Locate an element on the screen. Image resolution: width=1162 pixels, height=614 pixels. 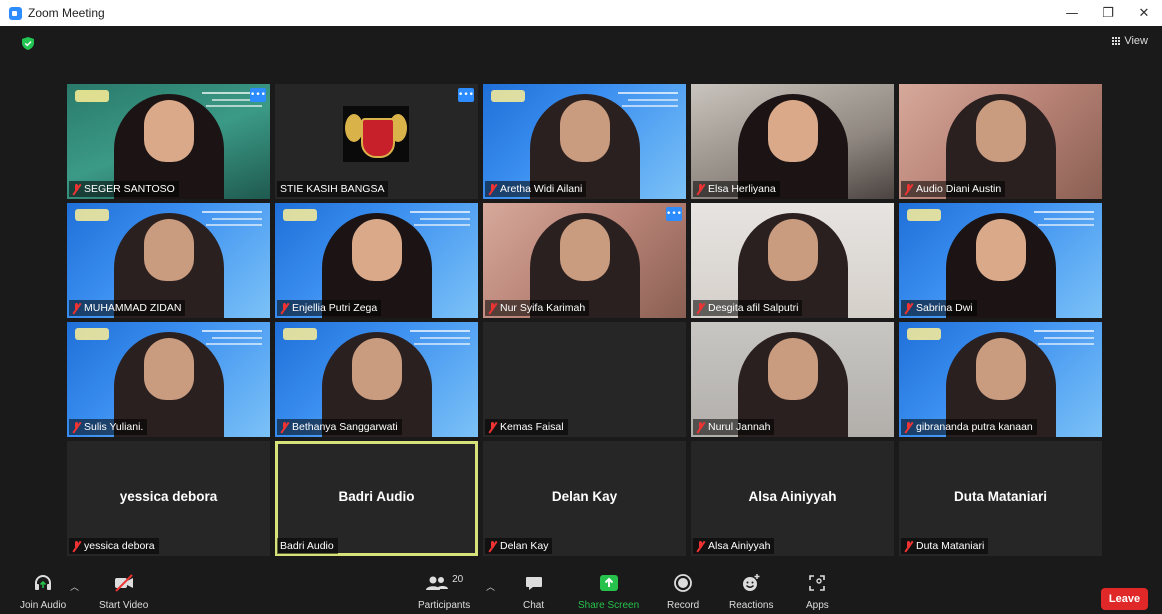
start-video-button: Start Video is located at coordinates (123, 591).